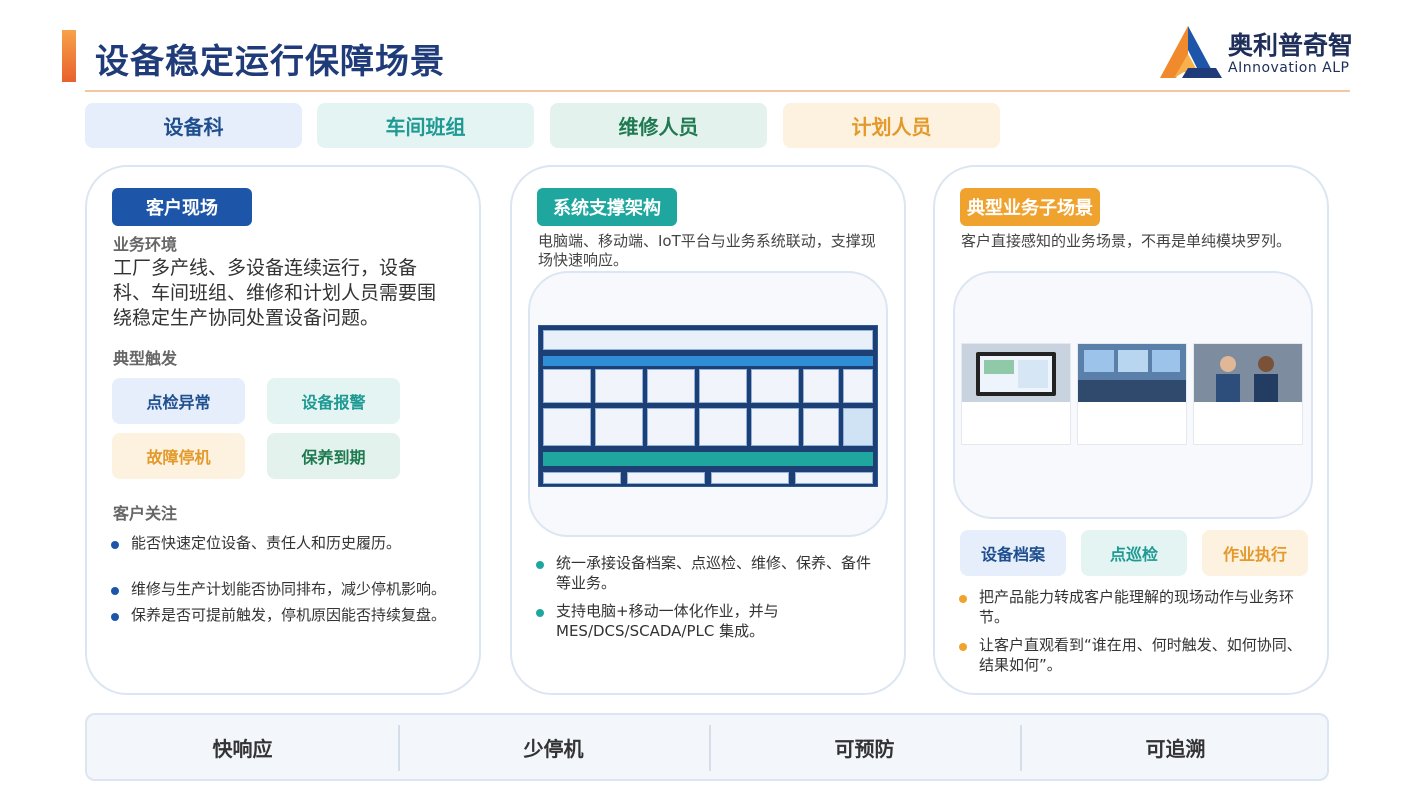 The image size is (1419, 796). What do you see at coordinates (145, 358) in the screenshot?
I see `typical-trigger-label: 典型触发` at bounding box center [145, 358].